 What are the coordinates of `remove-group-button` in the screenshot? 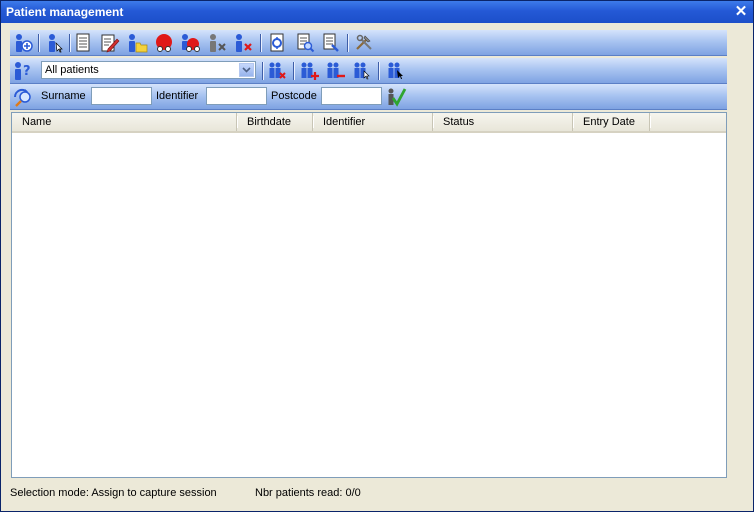 It's located at (277, 71).